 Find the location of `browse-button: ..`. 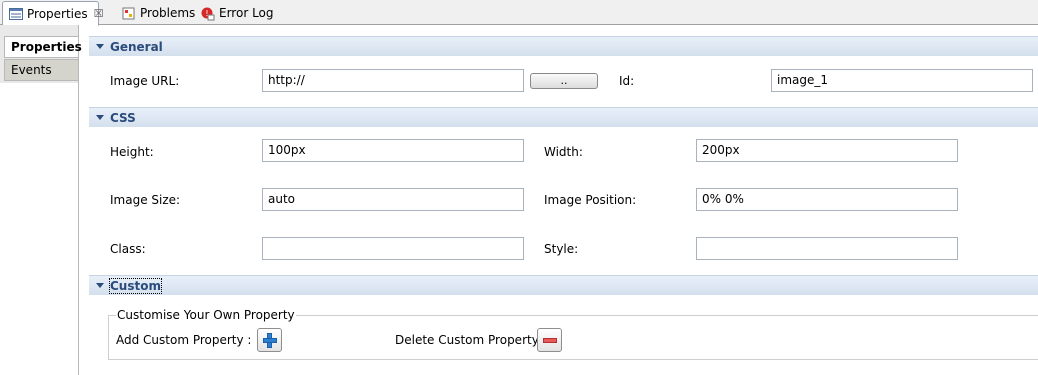

browse-button: .. is located at coordinates (564, 81).